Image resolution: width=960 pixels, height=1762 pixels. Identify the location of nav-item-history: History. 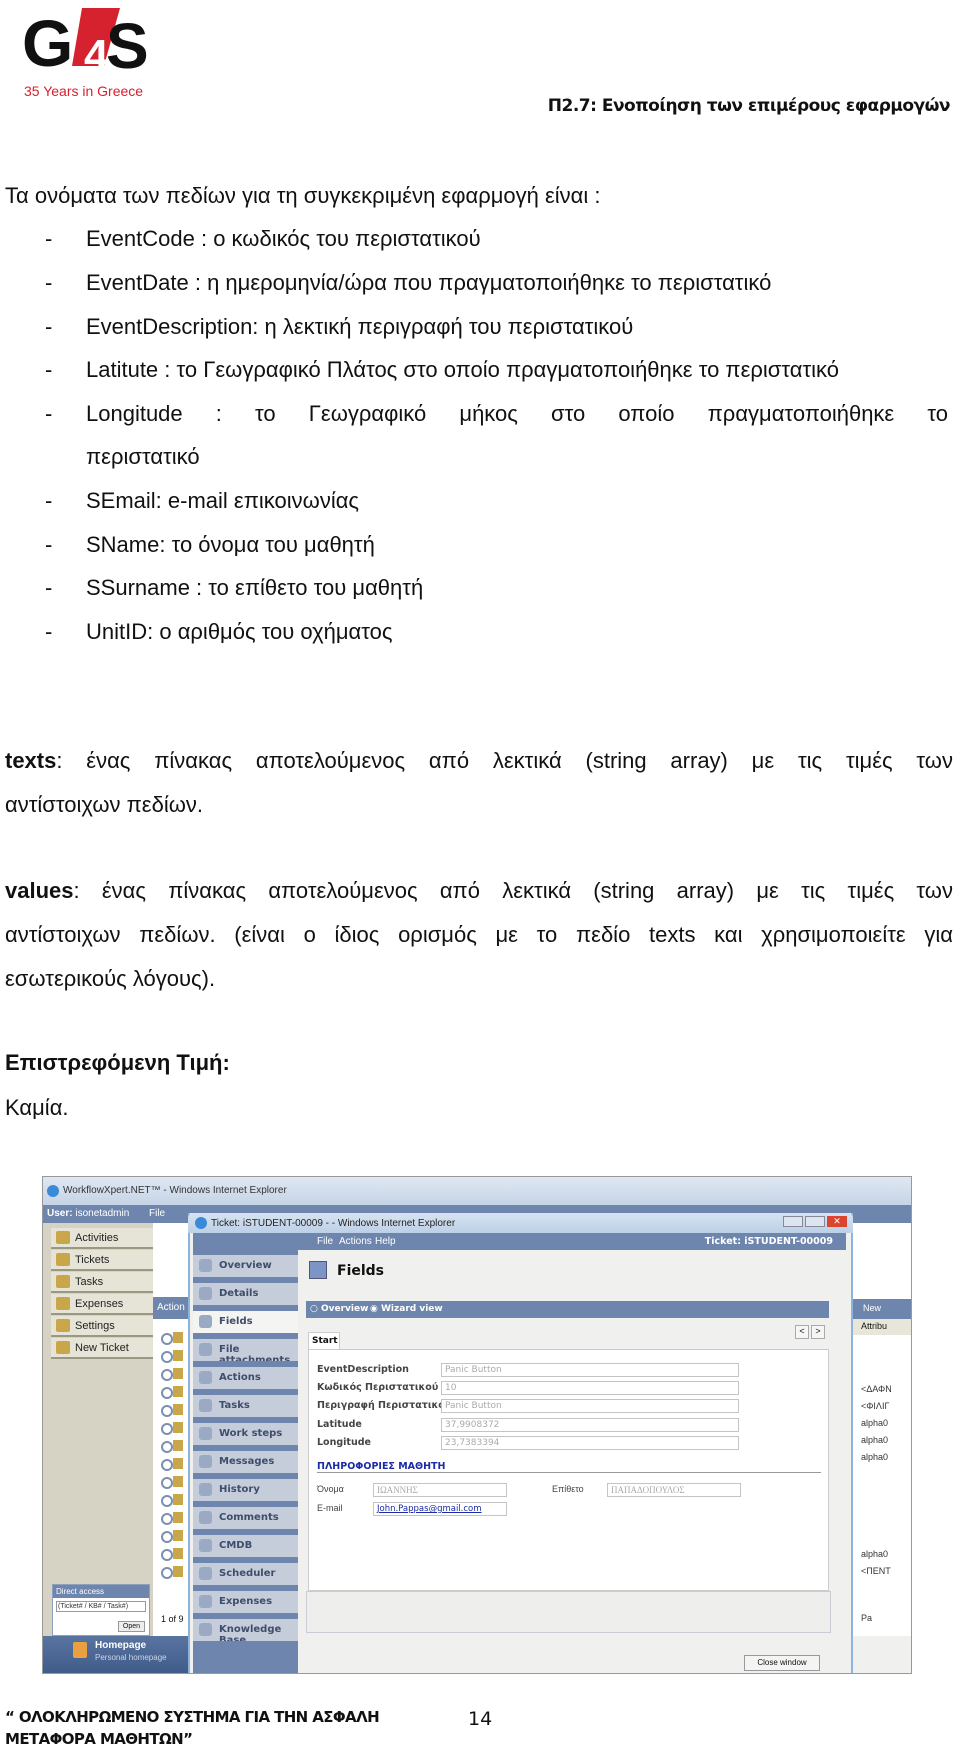
(245, 1490).